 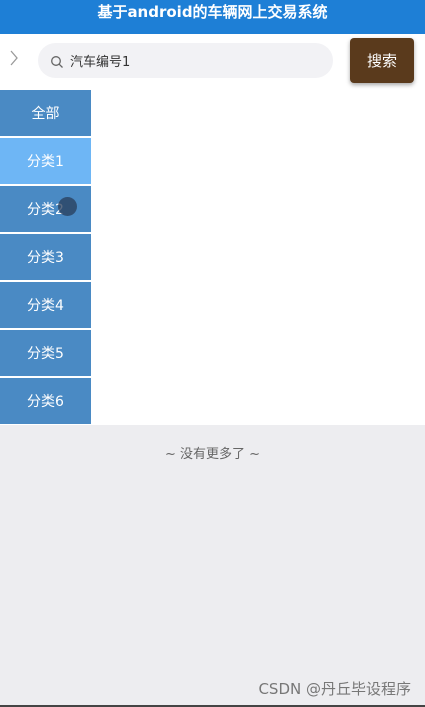 I want to click on no-more-text: ~ 没有更多了 ~, so click(x=212, y=454).